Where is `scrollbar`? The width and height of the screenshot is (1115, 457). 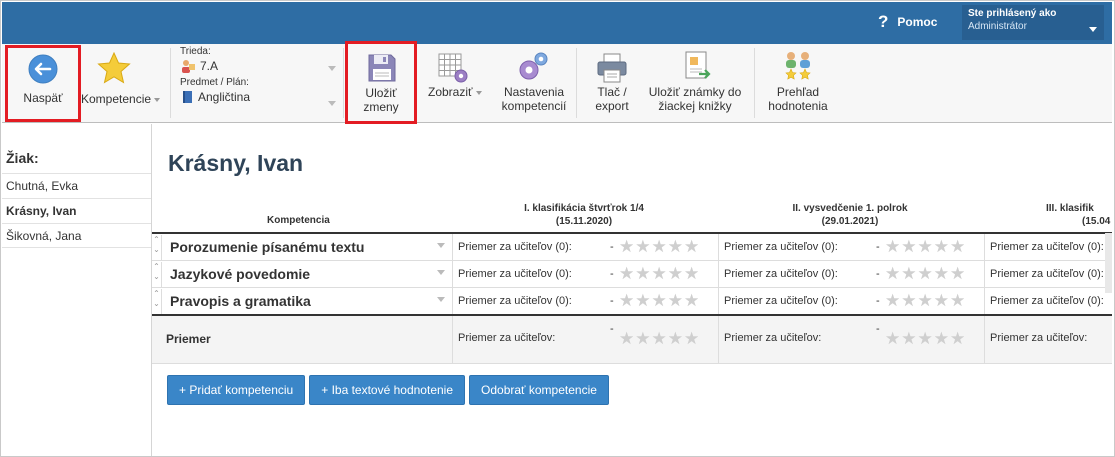 scrollbar is located at coordinates (1108, 263).